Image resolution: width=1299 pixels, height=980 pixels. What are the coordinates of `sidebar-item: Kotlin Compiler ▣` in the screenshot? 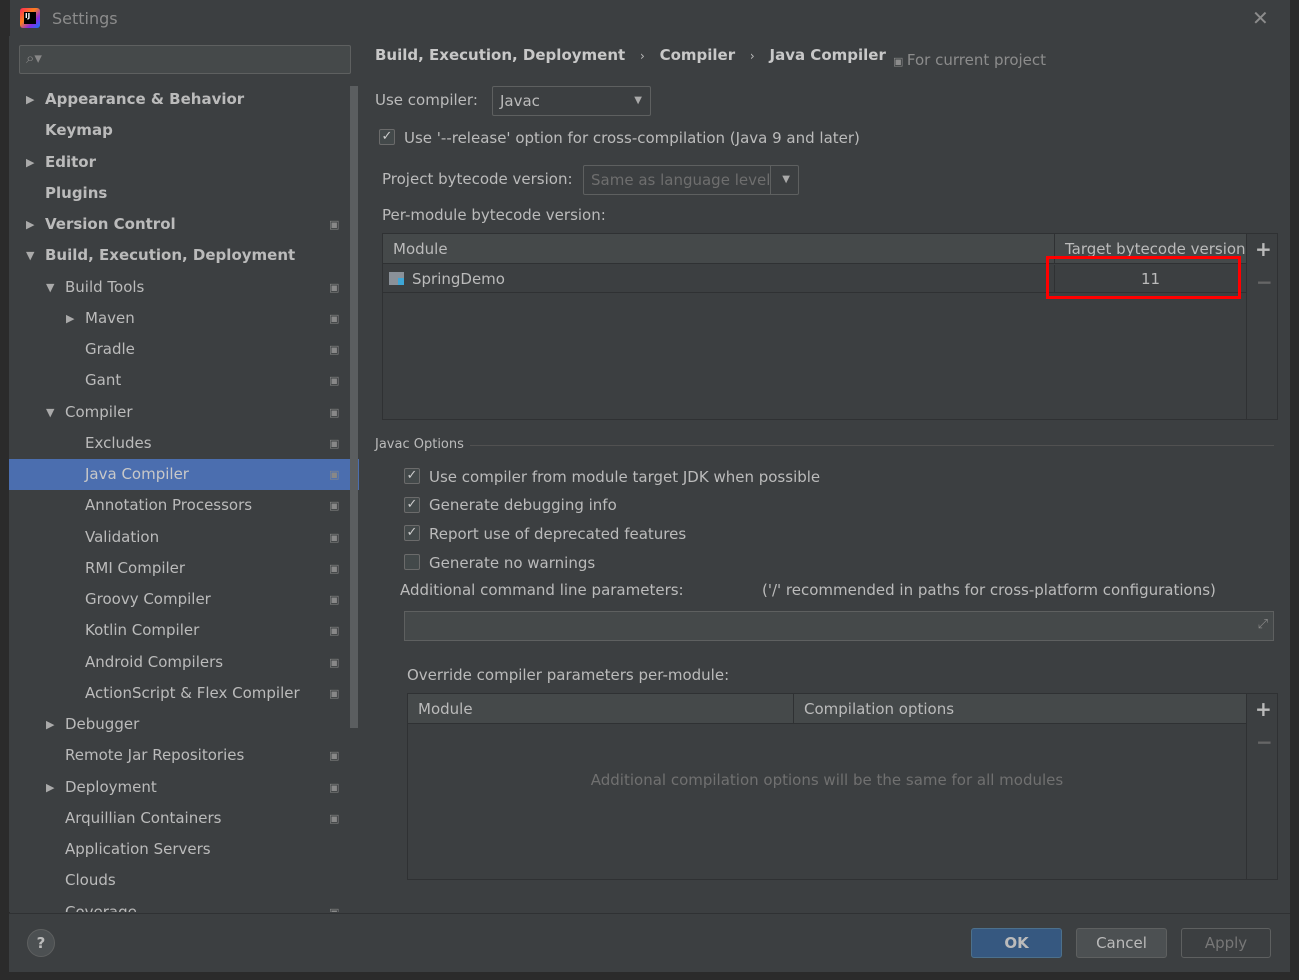 It's located at (184, 630).